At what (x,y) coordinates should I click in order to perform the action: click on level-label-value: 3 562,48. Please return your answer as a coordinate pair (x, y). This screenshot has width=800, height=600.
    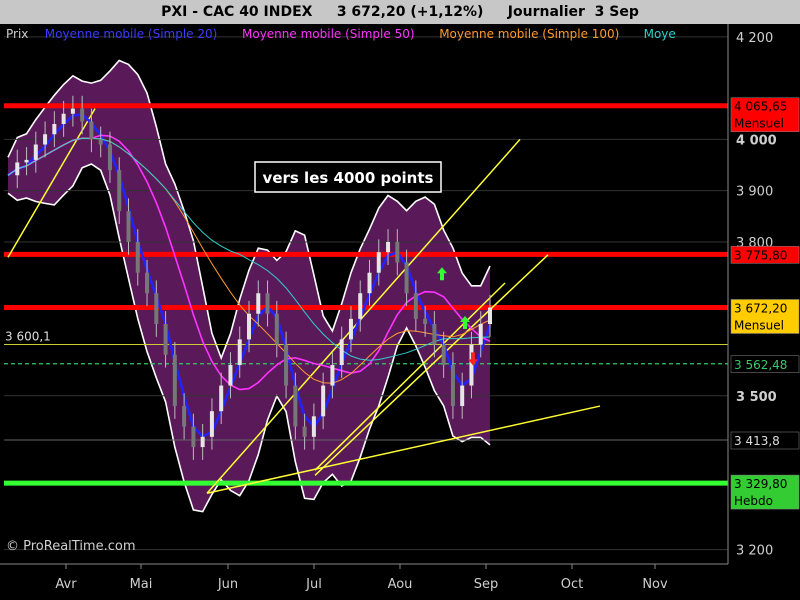
    Looking at the image, I should click on (760, 365).